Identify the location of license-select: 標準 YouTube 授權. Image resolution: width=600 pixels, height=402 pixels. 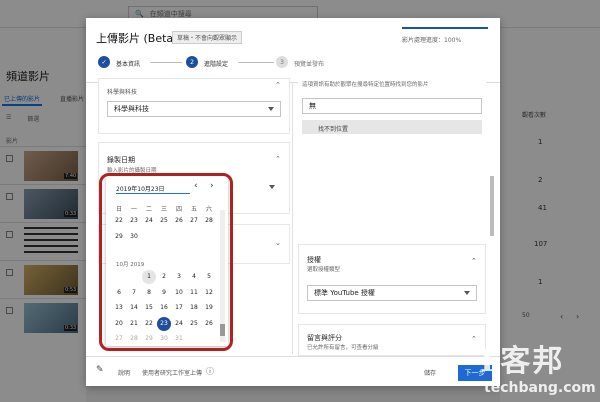
(392, 293).